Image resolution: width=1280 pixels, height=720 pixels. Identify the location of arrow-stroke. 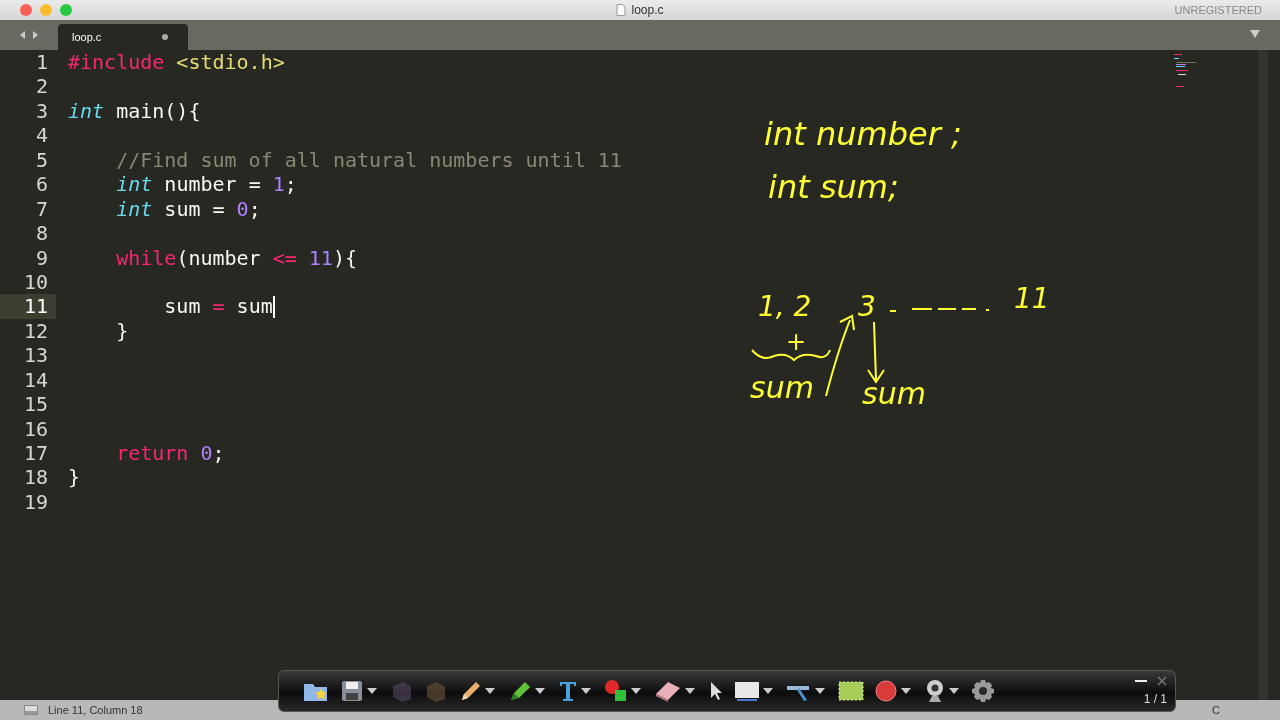
(876, 352).